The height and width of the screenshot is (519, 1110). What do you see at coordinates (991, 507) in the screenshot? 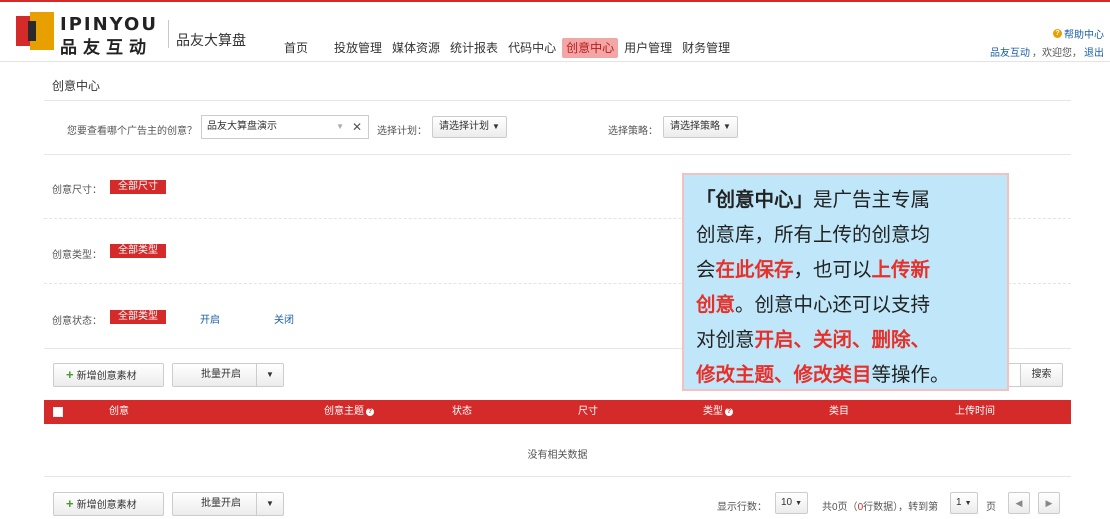
I see `page-suffix: 页` at bounding box center [991, 507].